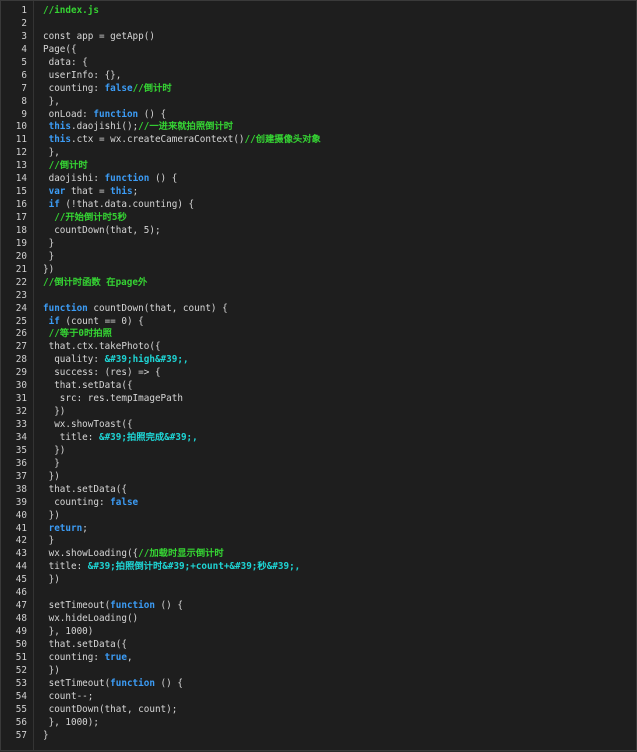  What do you see at coordinates (318, 386) in the screenshot?
I see `code-line: 30 that.setData({` at bounding box center [318, 386].